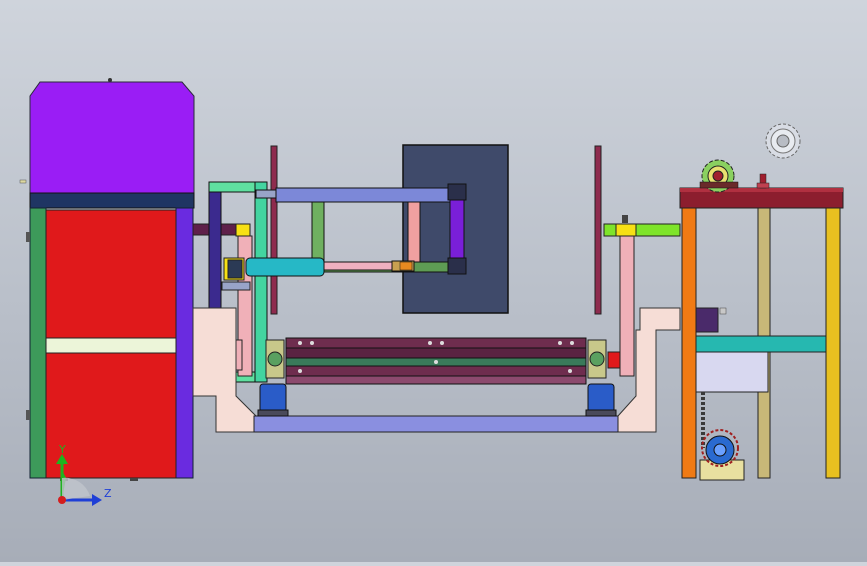  I want to click on roller-bundle, so click(436, 361).